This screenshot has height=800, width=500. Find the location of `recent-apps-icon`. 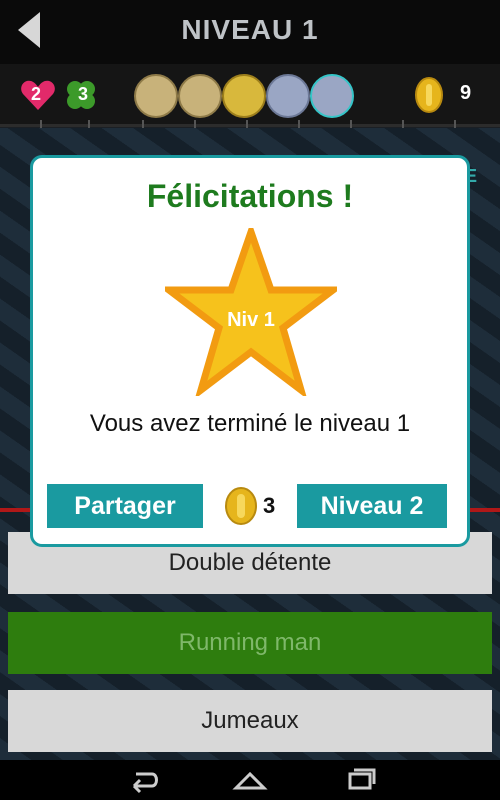

recent-apps-icon is located at coordinates (360, 780).